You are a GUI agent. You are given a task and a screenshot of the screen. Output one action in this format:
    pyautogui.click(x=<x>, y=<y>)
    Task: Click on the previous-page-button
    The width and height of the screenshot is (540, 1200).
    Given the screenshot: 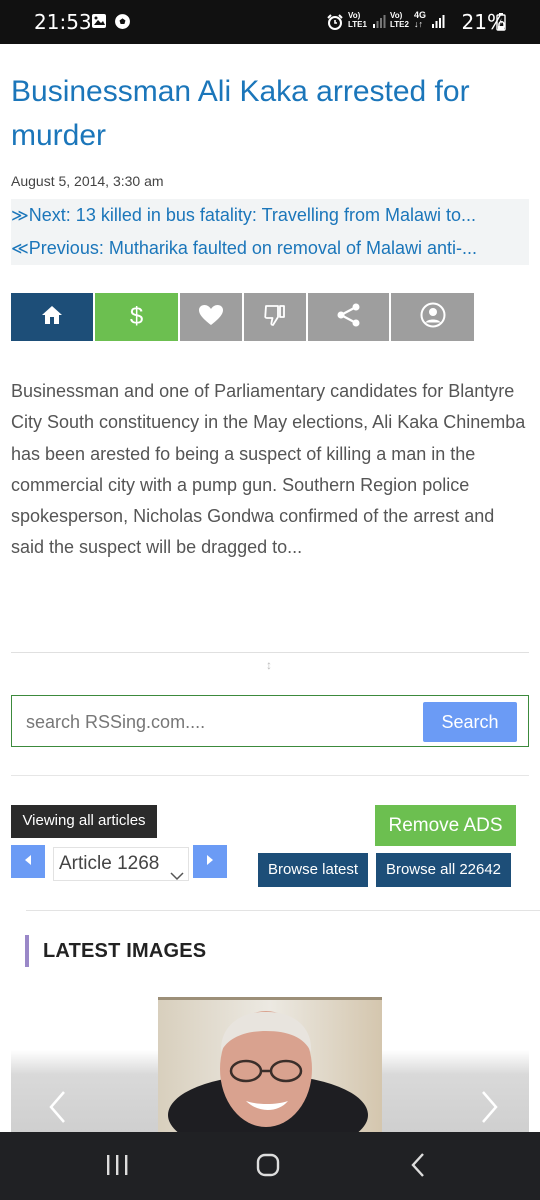 What is the action you would take?
    pyautogui.click(x=28, y=861)
    